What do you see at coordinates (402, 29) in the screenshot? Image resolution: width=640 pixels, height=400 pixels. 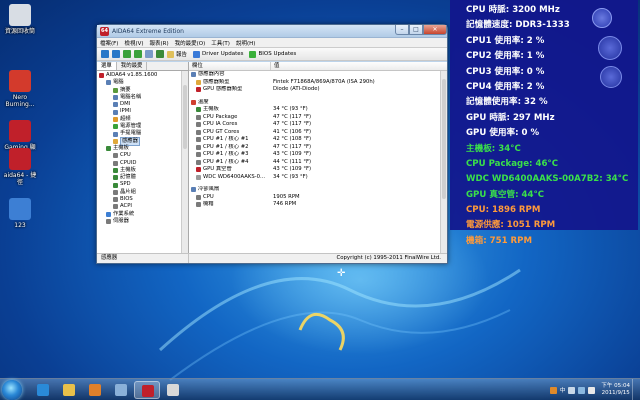 I see `minimize-button: –` at bounding box center [402, 29].